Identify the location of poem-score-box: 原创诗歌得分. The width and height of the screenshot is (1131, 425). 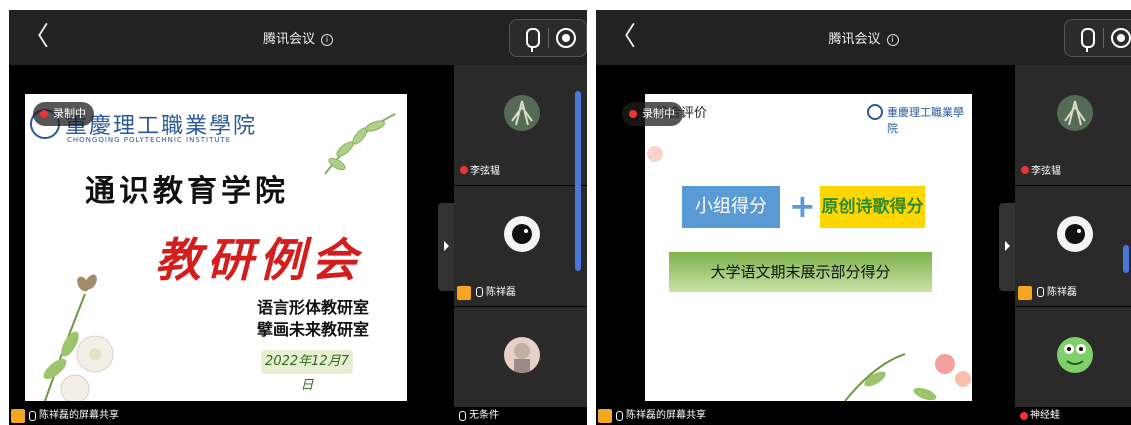
(872, 207).